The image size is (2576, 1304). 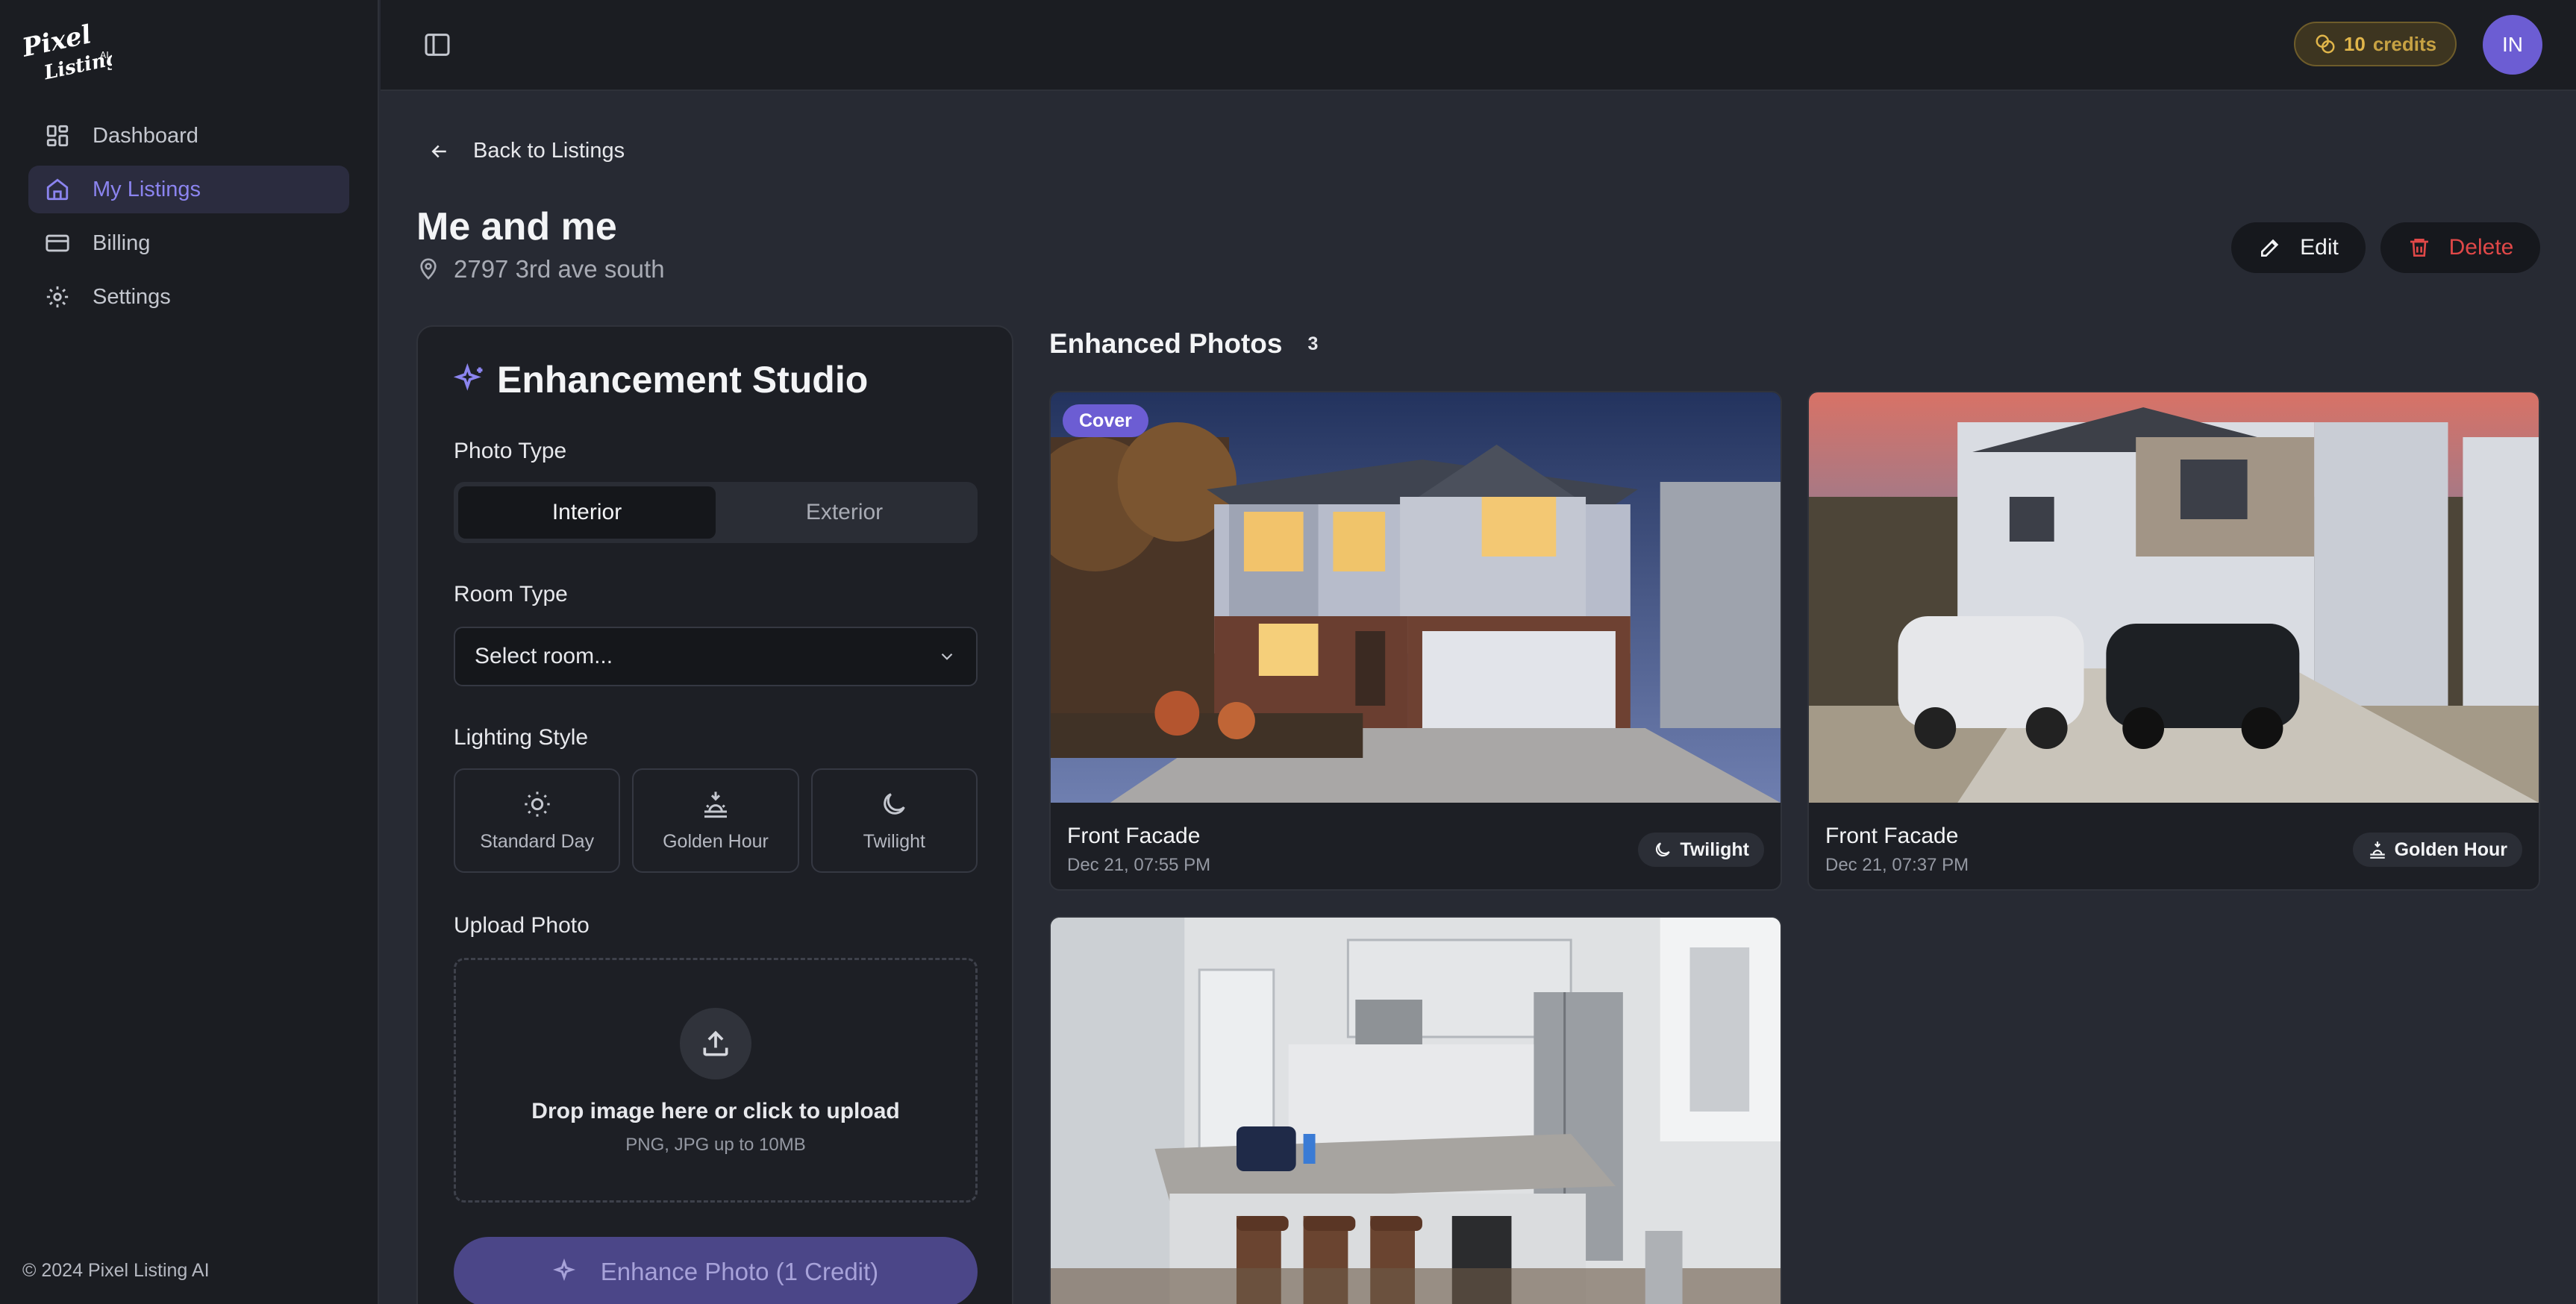 I want to click on listing-address: 2797 3rd ave south, so click(x=540, y=269).